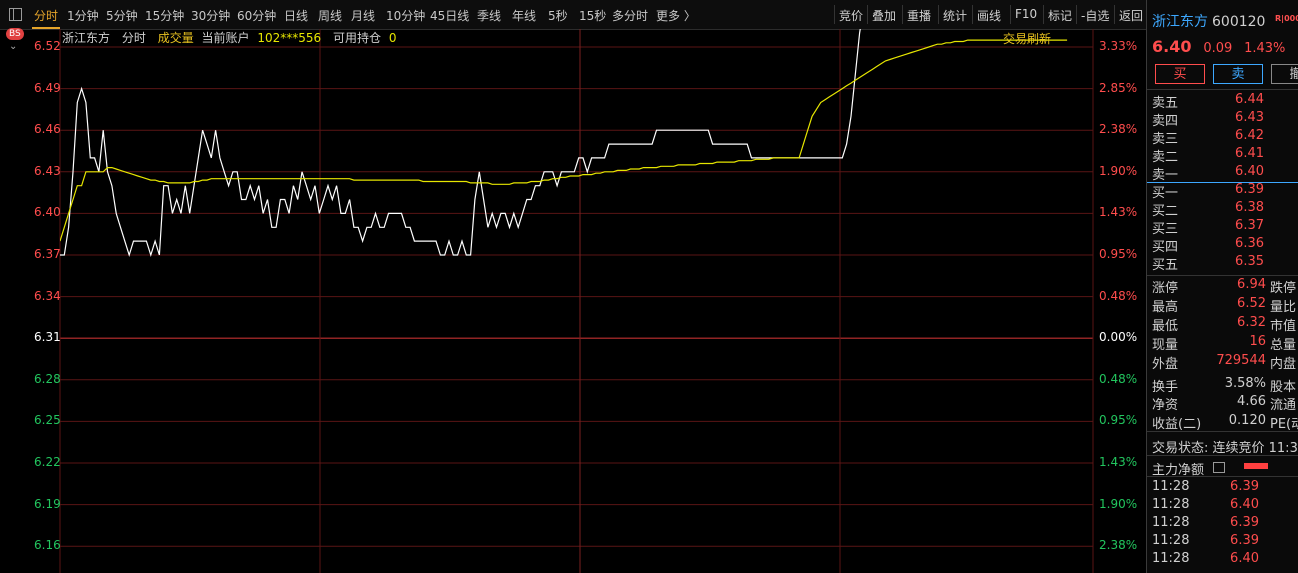 This screenshot has height=573, width=1298. What do you see at coordinates (47, 254) in the screenshot?
I see `y-axis-price-label: 6.37` at bounding box center [47, 254].